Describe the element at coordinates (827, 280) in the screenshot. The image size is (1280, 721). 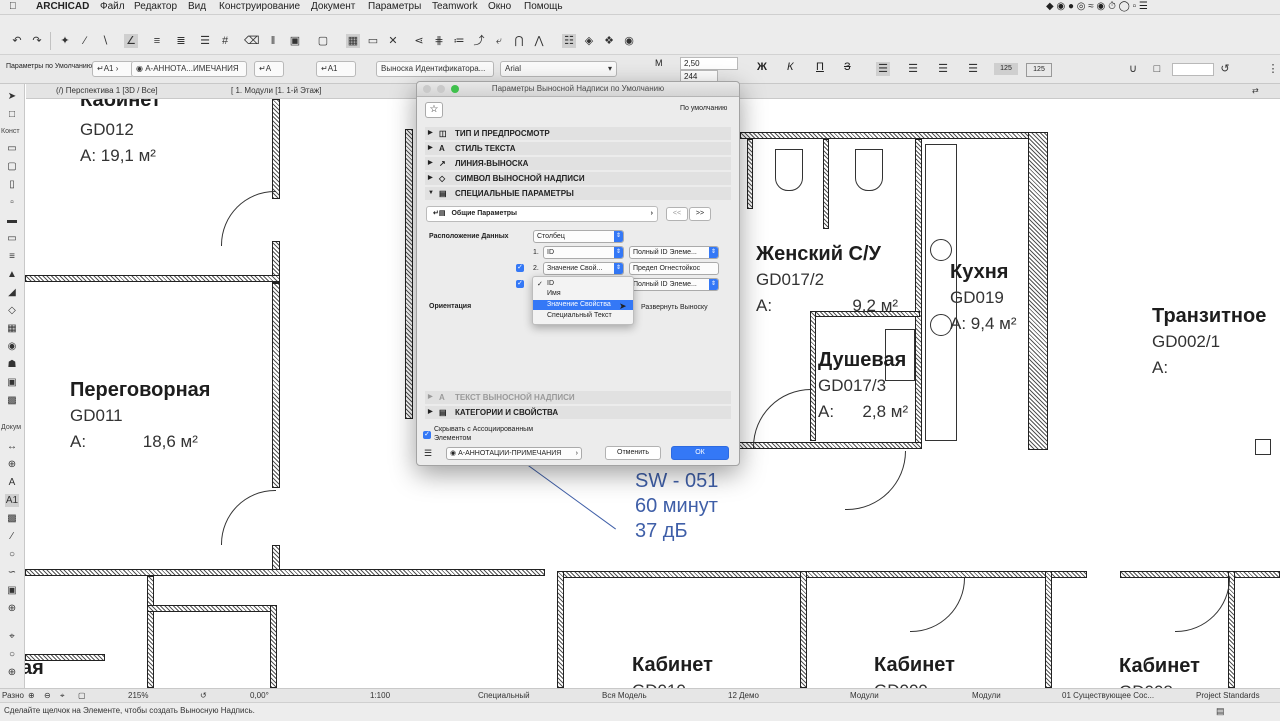
I see `room-stamp: Женский С/У GD017/2 А: 9,2 м²` at that location.